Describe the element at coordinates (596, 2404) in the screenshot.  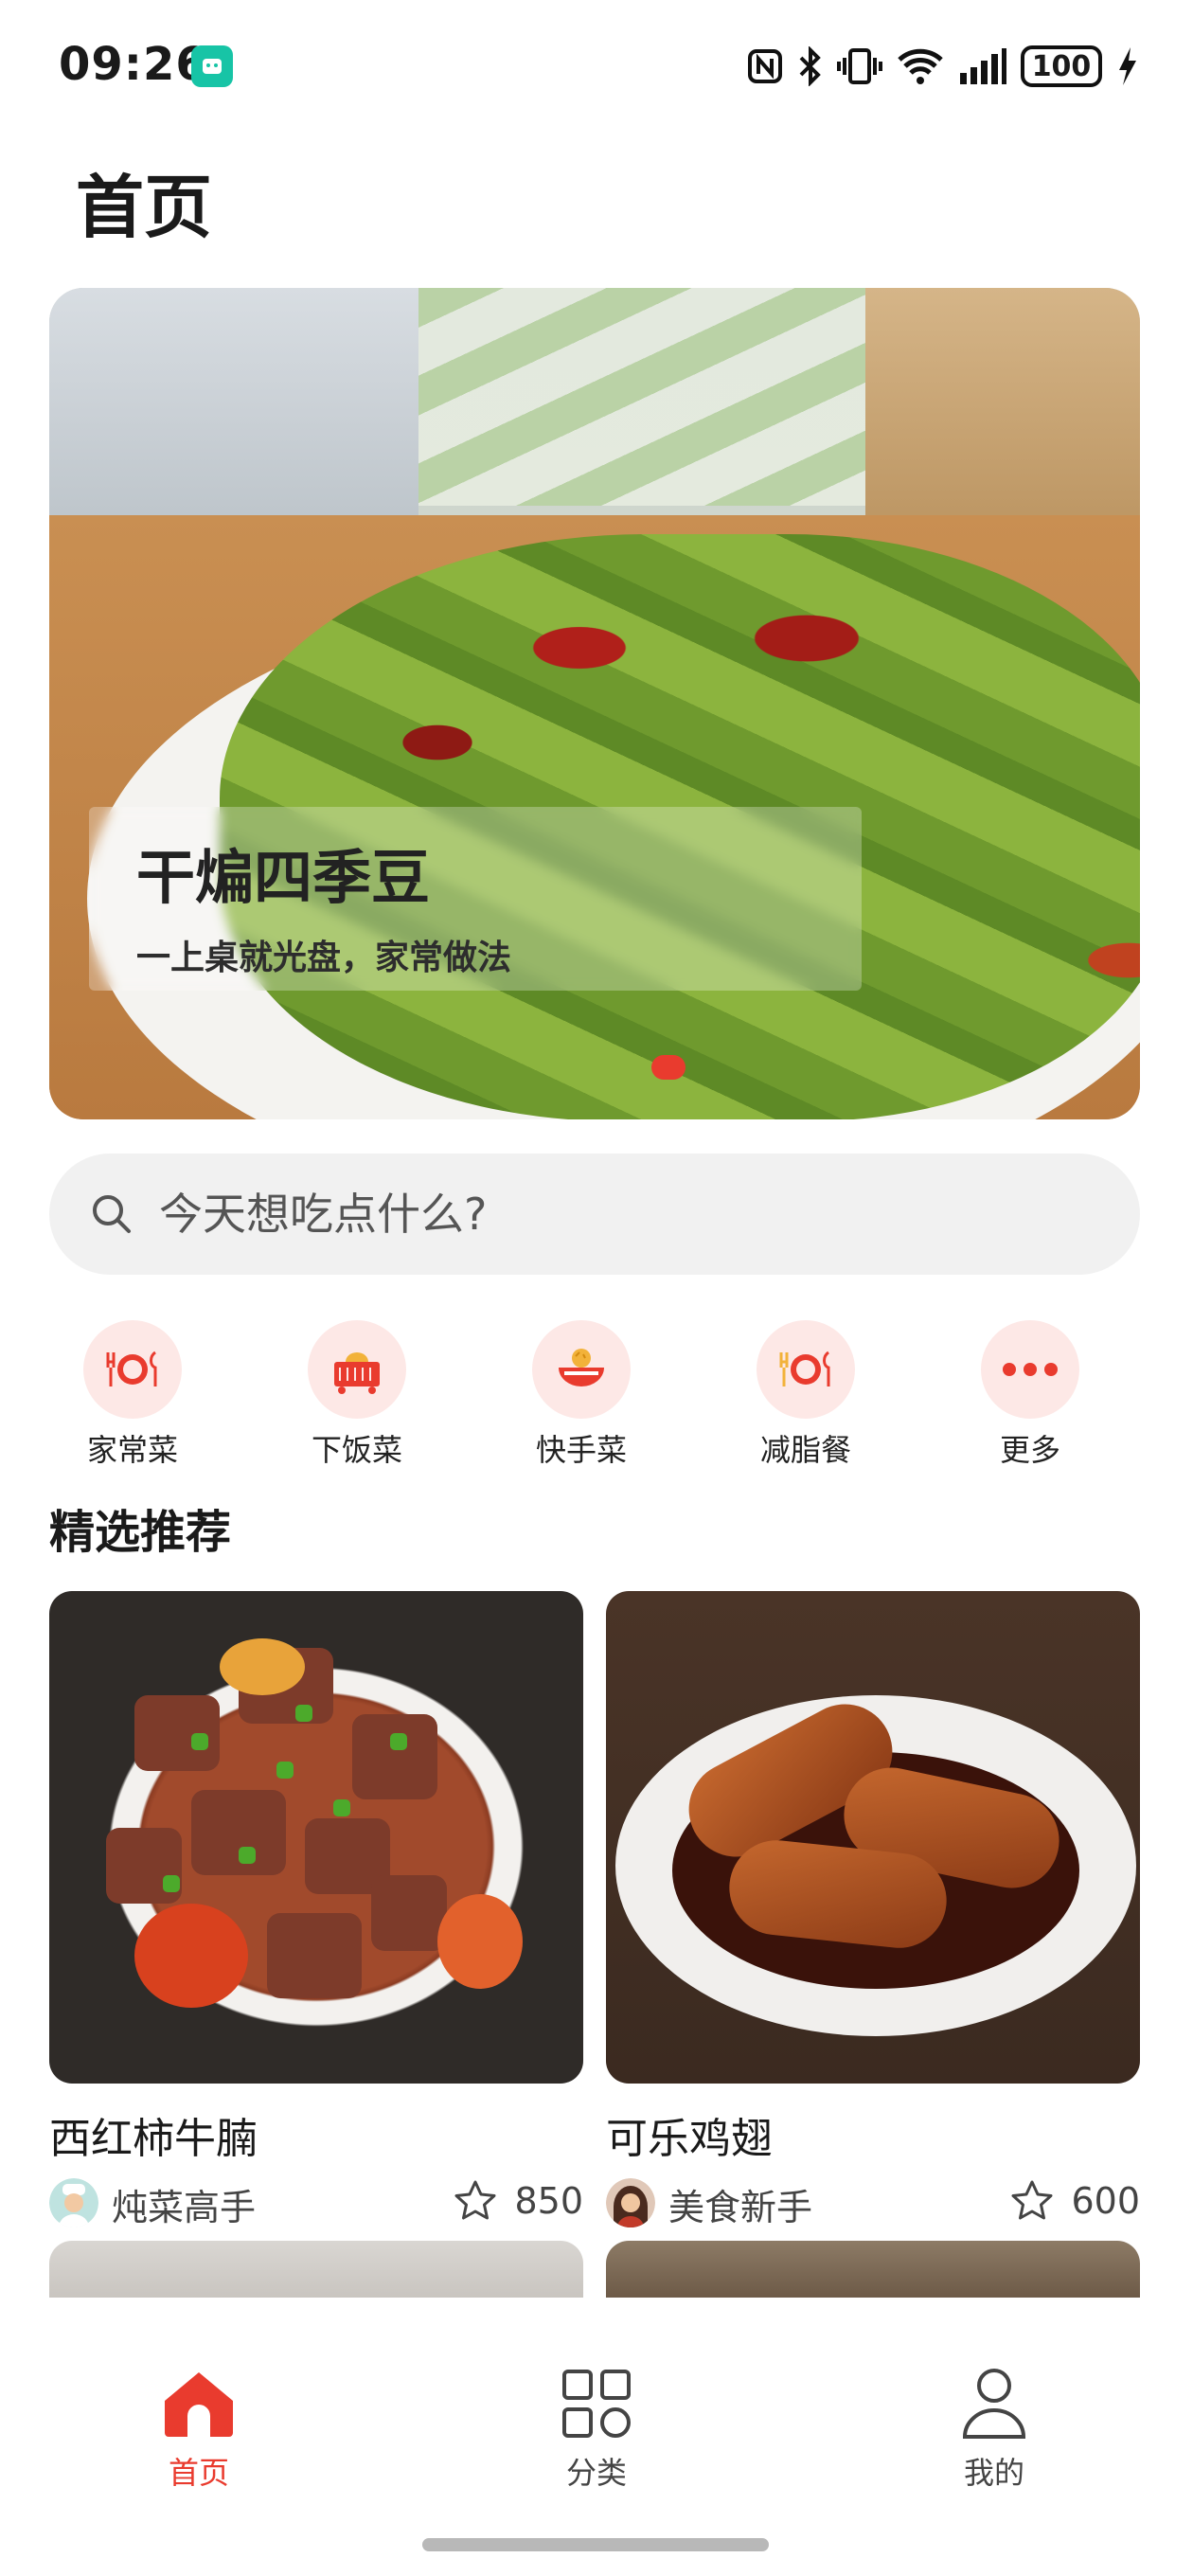
I see `grid-icon` at that location.